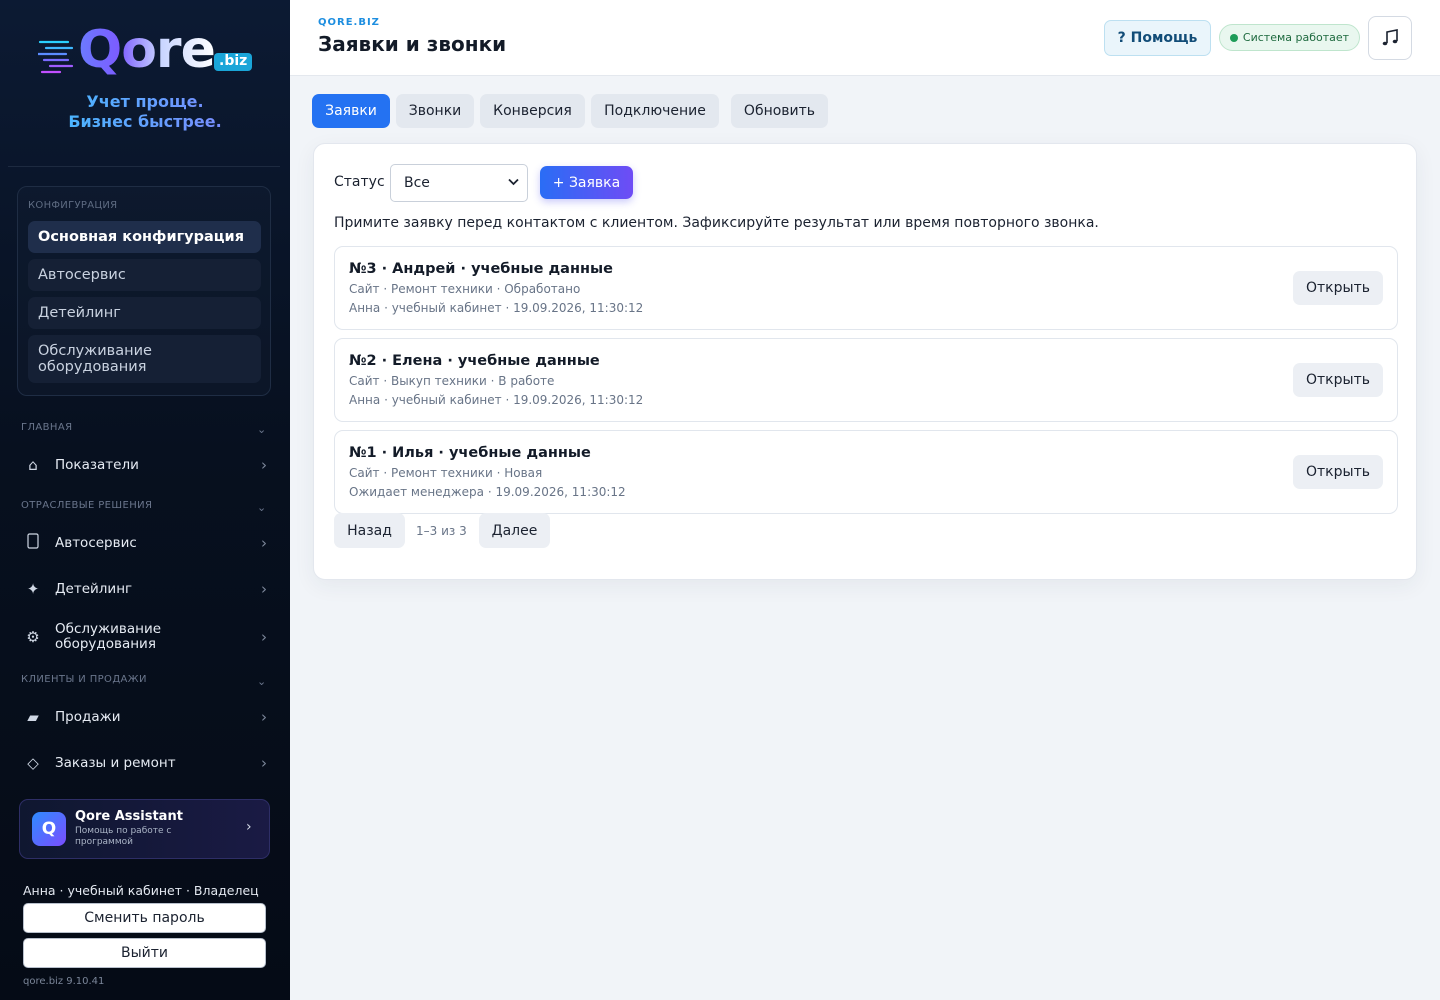 The width and height of the screenshot is (1440, 1000). What do you see at coordinates (1233, 37) in the screenshot?
I see `status-dot-icon` at bounding box center [1233, 37].